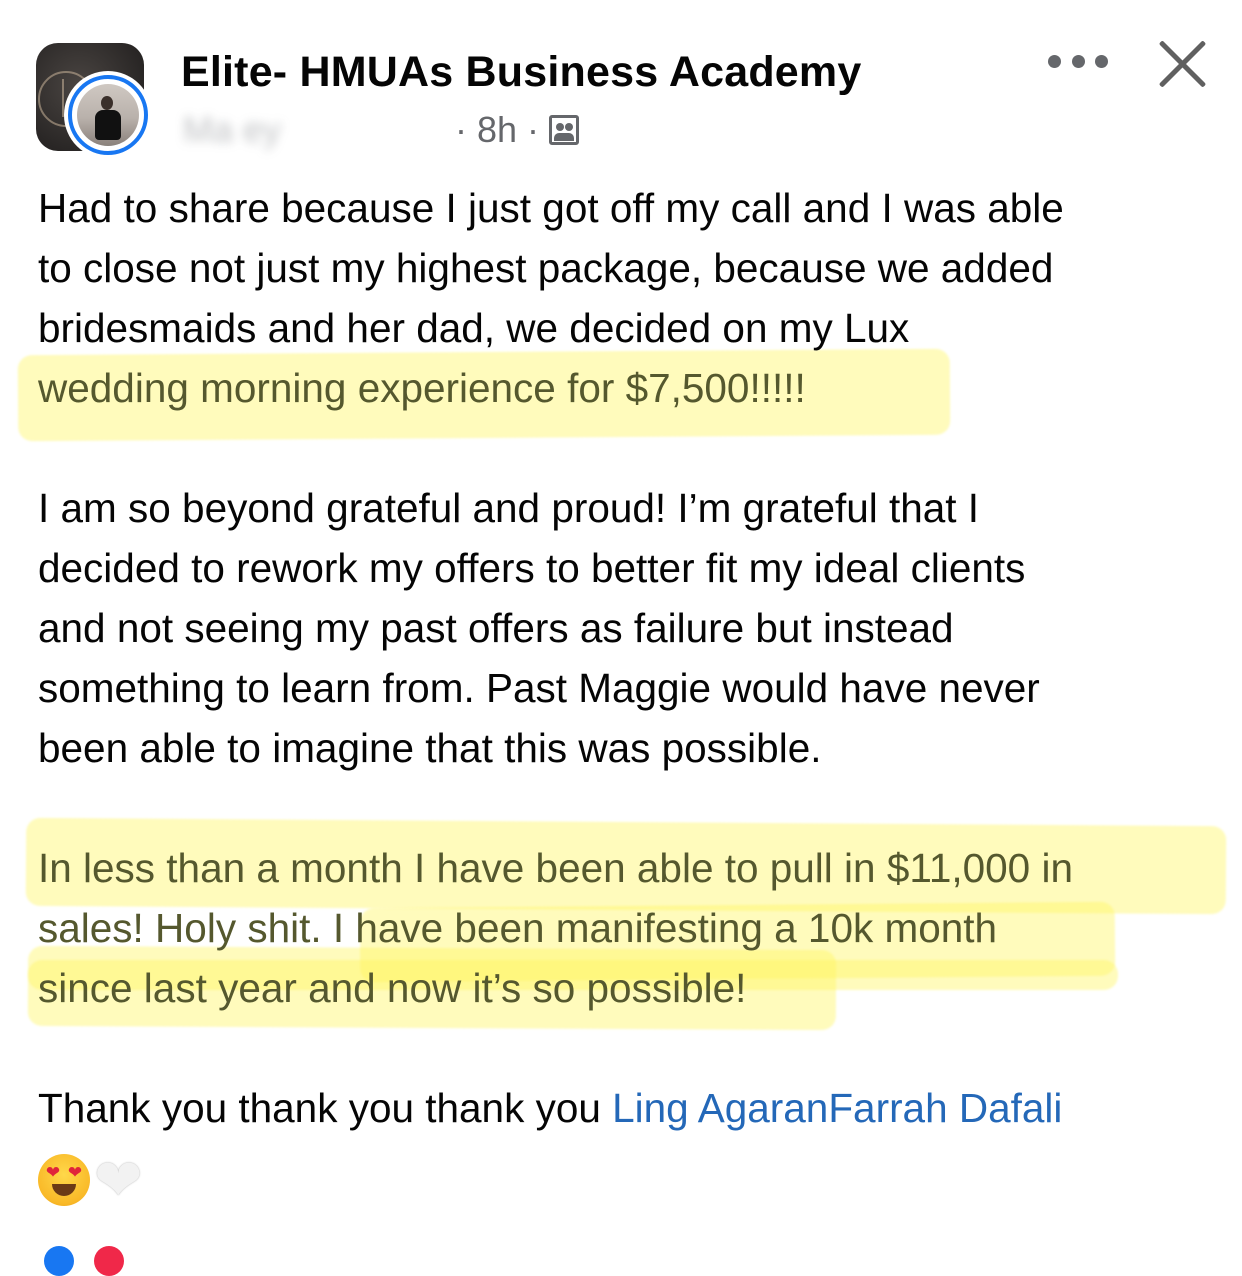 The height and width of the screenshot is (1276, 1242). I want to click on mention-link: Farrah Dafali, so click(945, 1108).